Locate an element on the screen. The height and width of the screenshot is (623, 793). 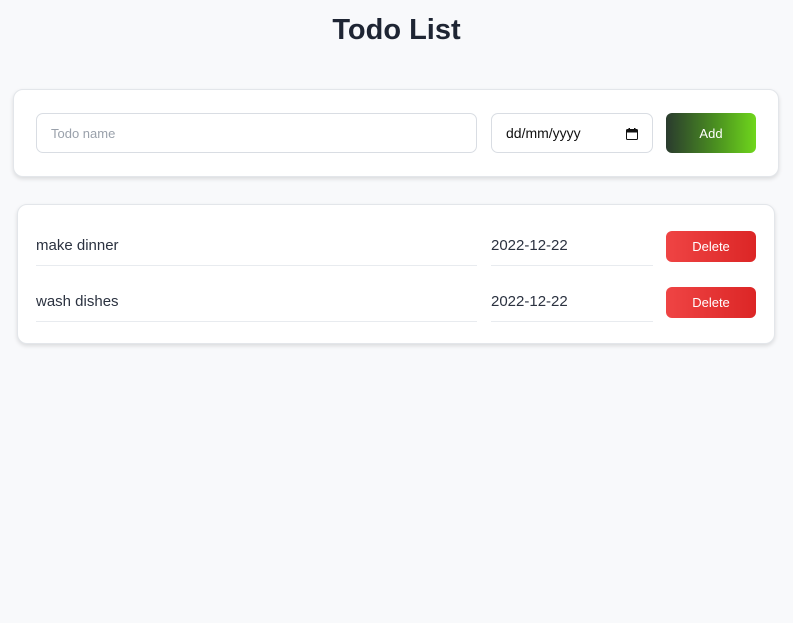
add-todo-card: dd/mm/yyyy Add is located at coordinates (396, 133).